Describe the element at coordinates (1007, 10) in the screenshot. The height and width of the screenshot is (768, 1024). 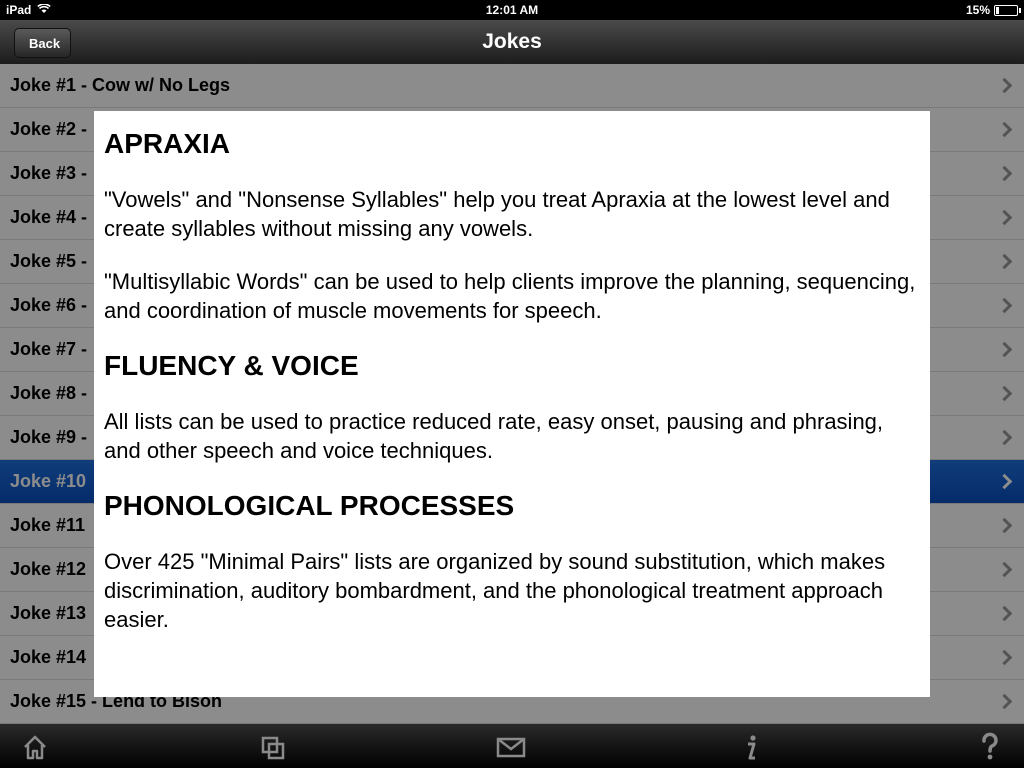
I see `battery-icon` at that location.